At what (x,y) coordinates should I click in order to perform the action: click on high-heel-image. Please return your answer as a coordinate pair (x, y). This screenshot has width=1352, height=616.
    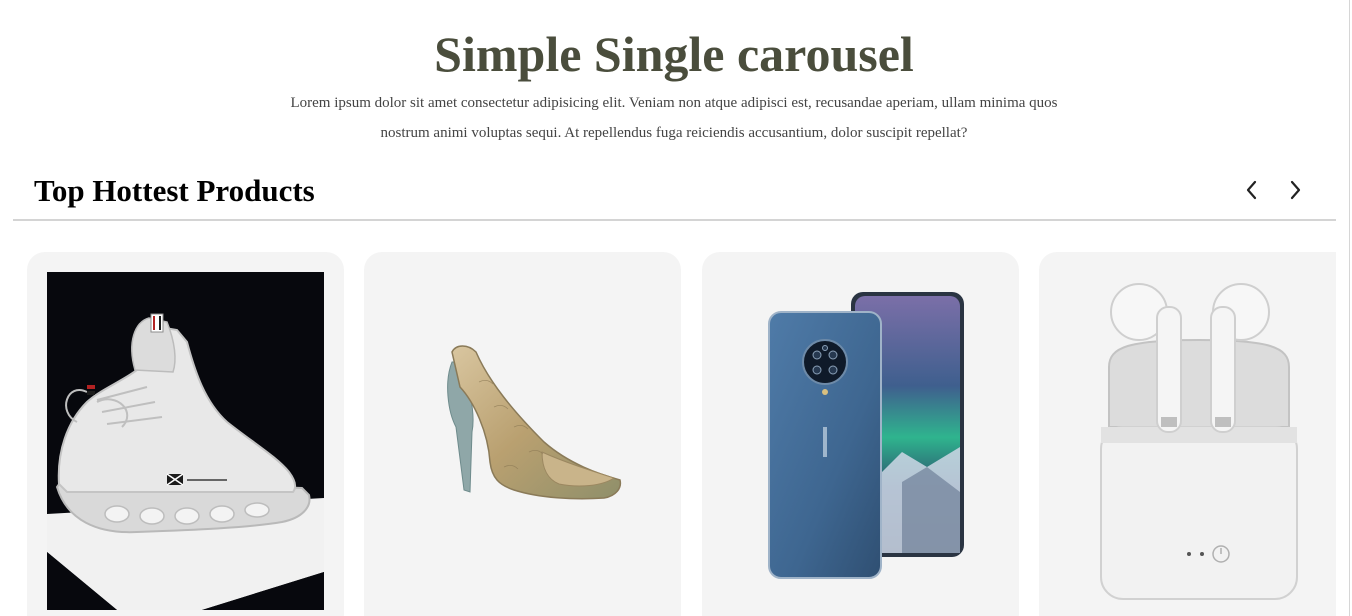
    Looking at the image, I should click on (534, 422).